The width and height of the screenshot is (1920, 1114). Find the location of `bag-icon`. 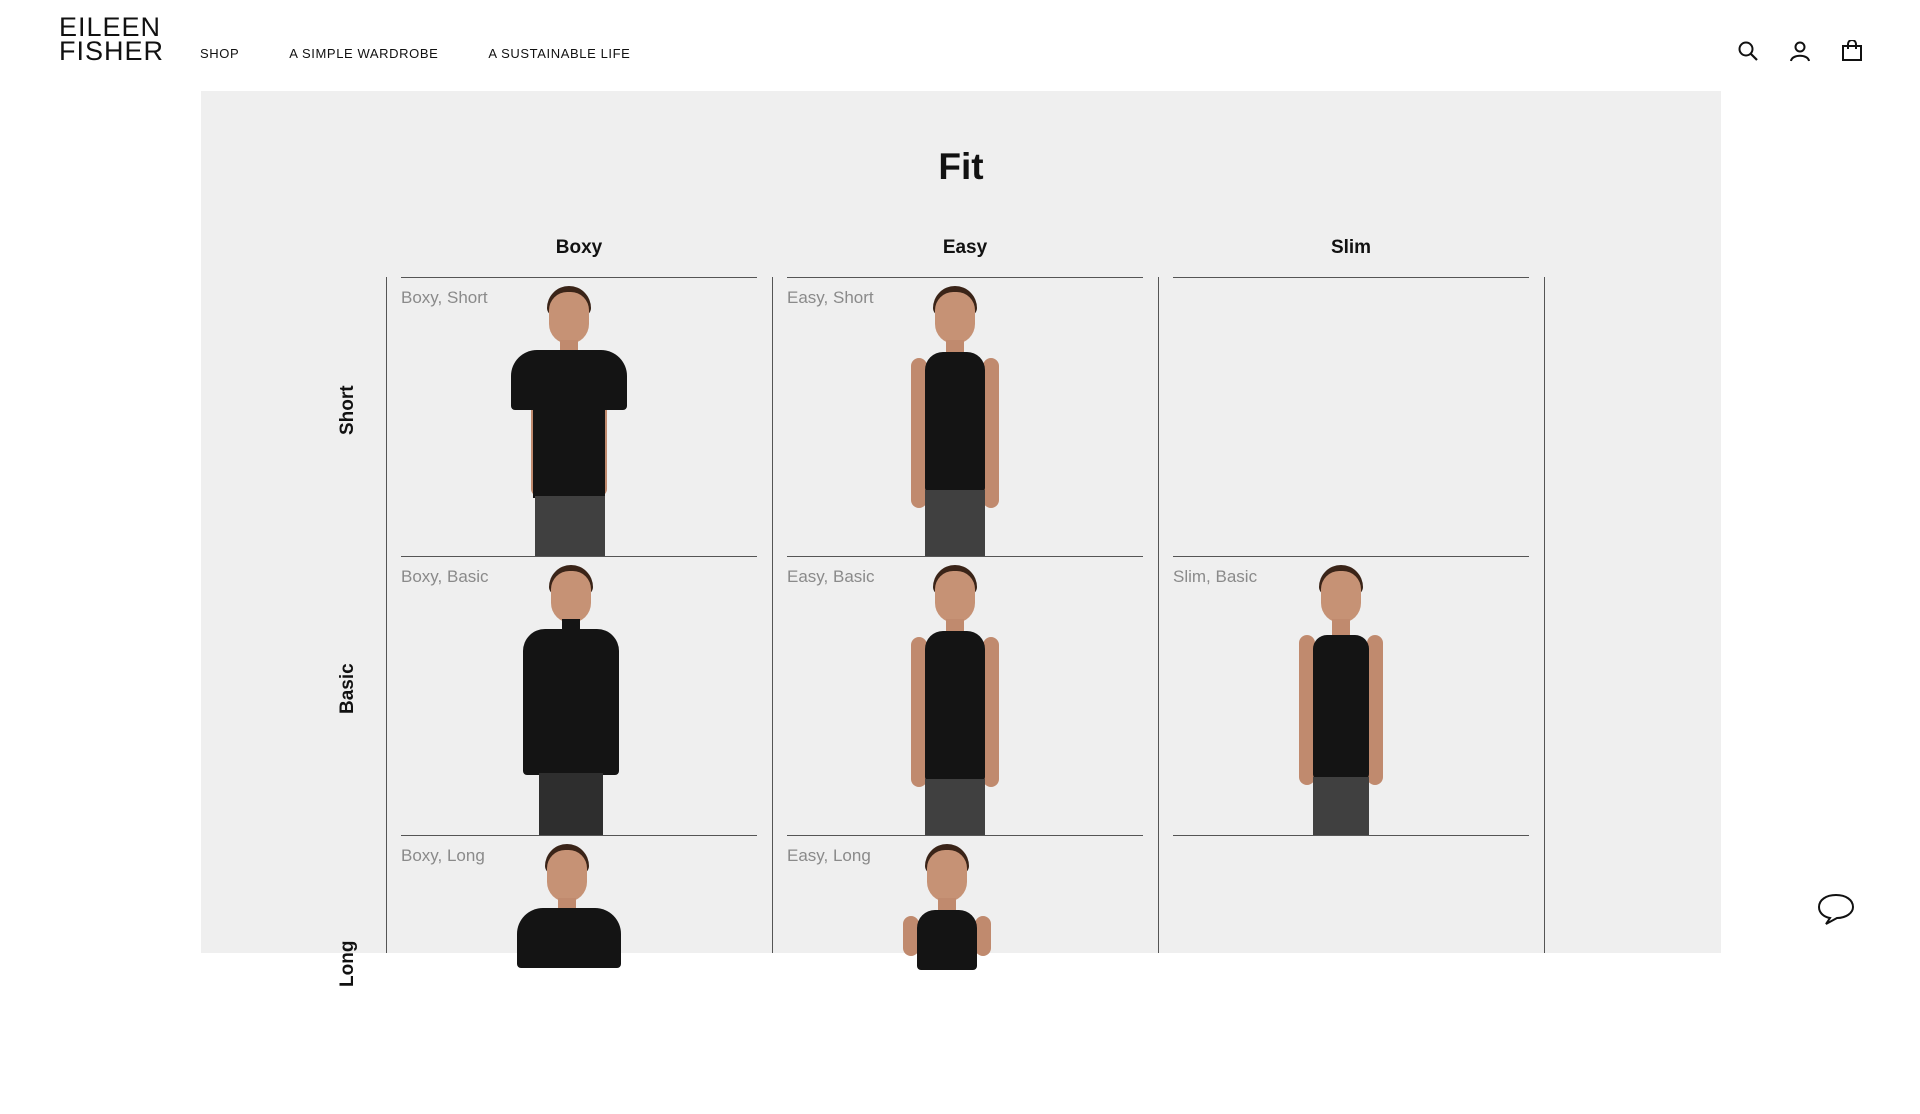

bag-icon is located at coordinates (1852, 51).